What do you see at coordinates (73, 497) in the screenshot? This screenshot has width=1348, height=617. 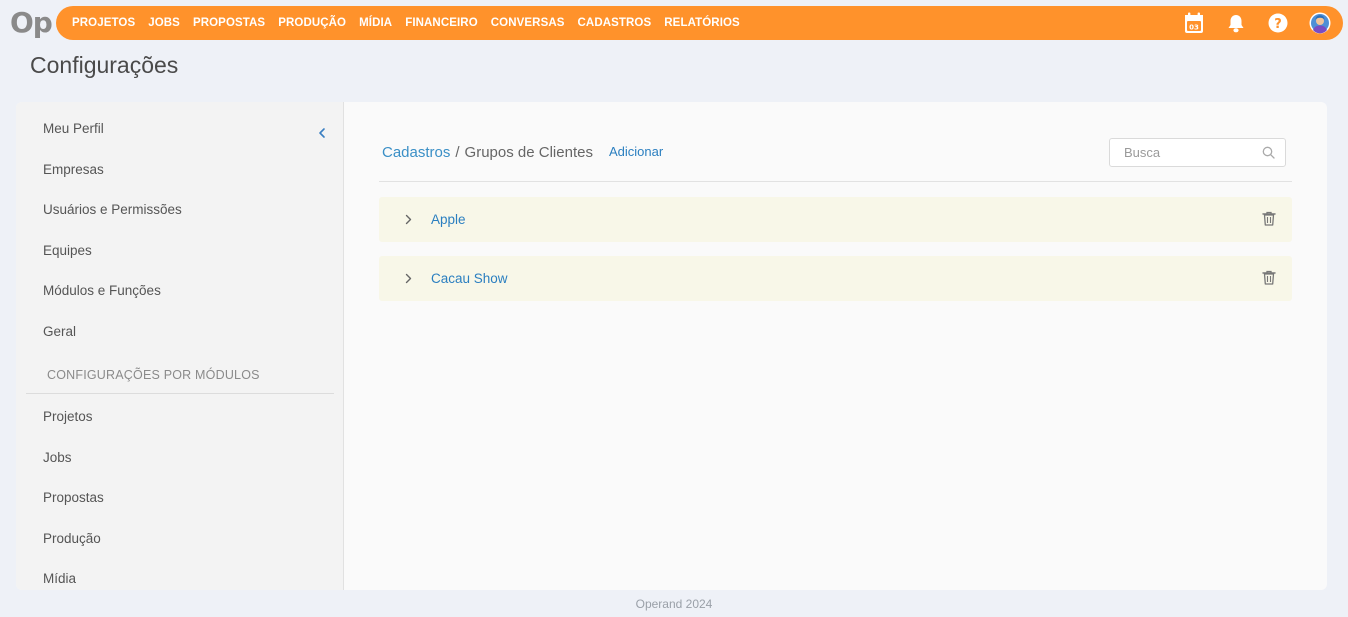 I see `sidebar-item-propostas: Propostas` at bounding box center [73, 497].